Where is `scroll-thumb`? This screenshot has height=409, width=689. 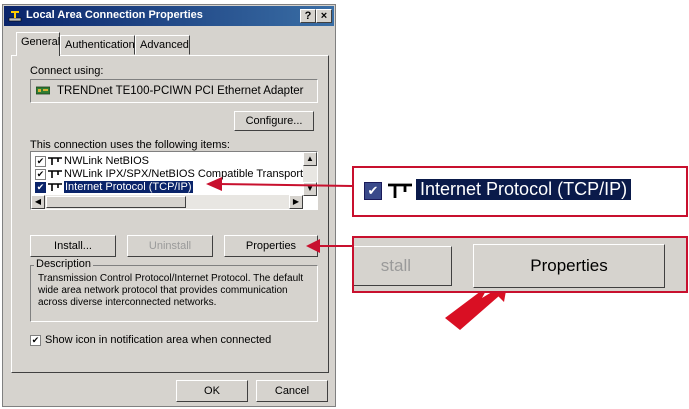 scroll-thumb is located at coordinates (116, 202).